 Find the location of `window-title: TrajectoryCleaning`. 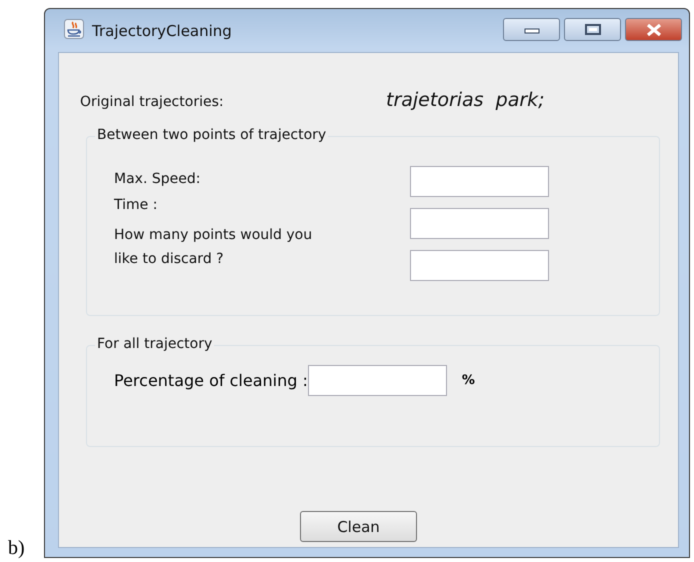

window-title: TrajectoryCleaning is located at coordinates (162, 31).